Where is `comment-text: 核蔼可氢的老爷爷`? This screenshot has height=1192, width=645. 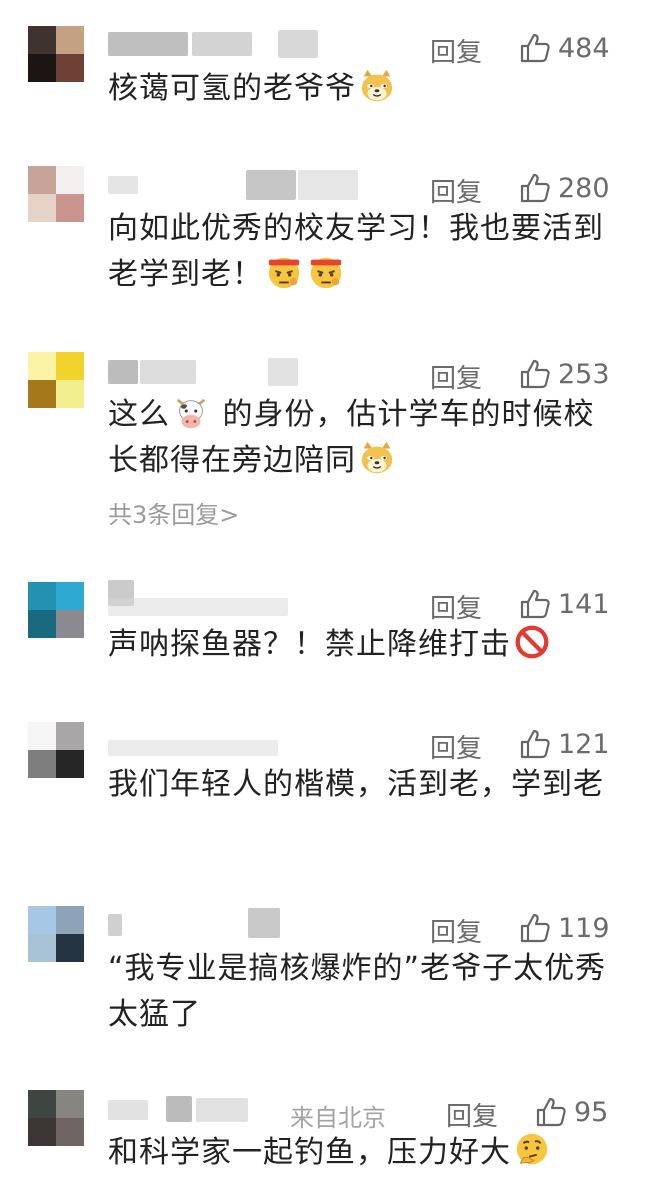
comment-text: 核蔼可氢的老爷爷 is located at coordinates (363, 89).